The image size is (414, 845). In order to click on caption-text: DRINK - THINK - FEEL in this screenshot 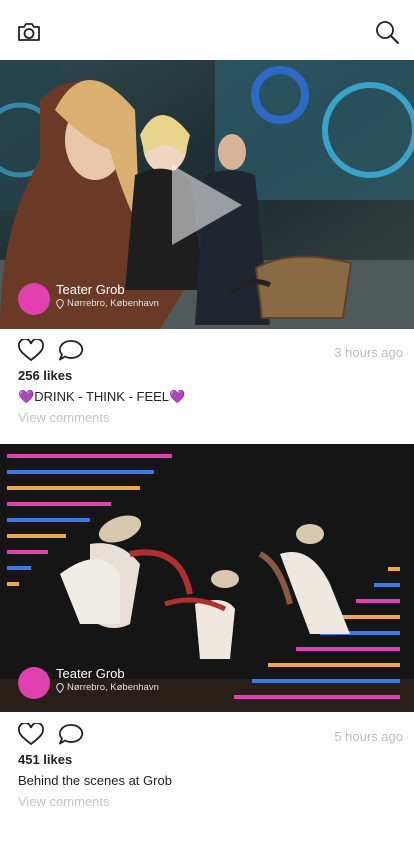, I will do `click(102, 396)`.